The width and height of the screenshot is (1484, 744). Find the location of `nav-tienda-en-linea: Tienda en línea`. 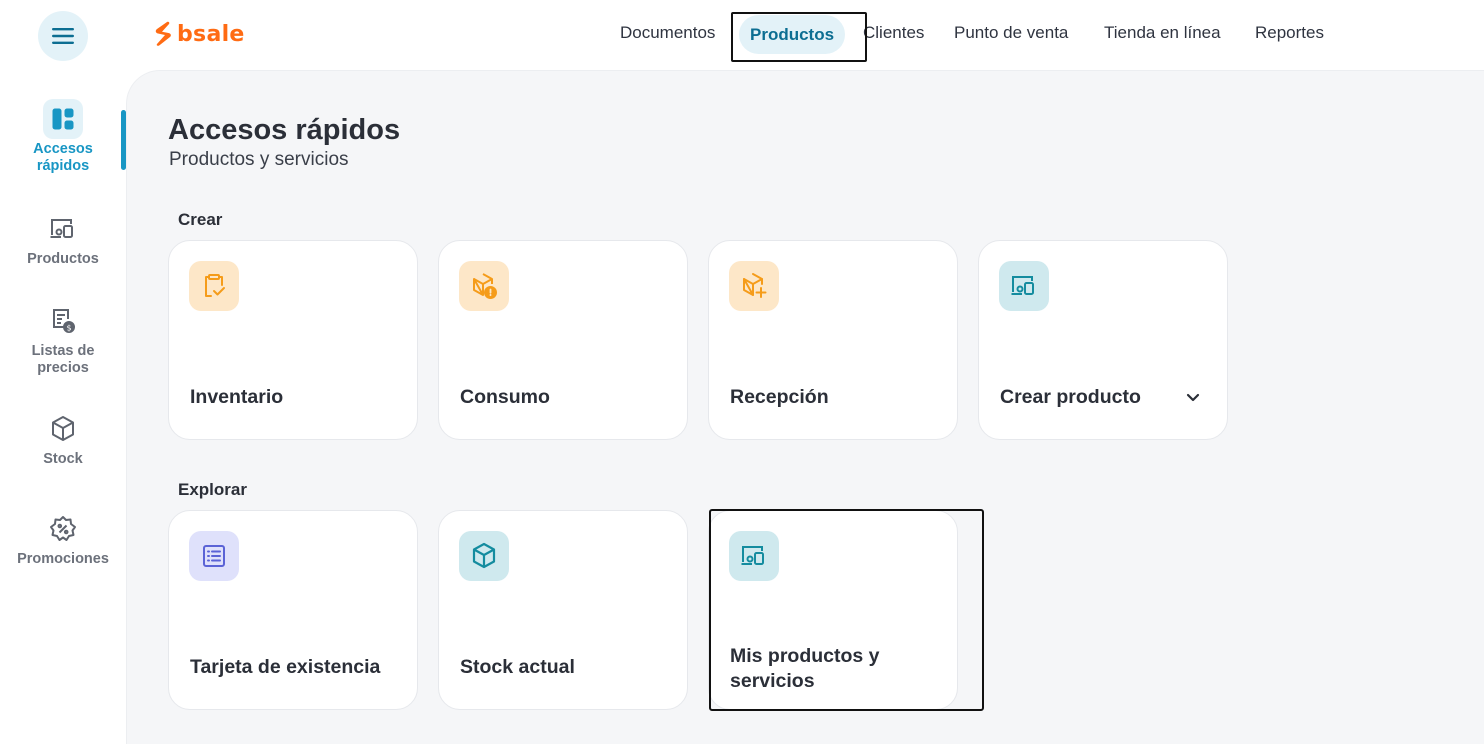

nav-tienda-en-linea: Tienda en línea is located at coordinates (1162, 33).